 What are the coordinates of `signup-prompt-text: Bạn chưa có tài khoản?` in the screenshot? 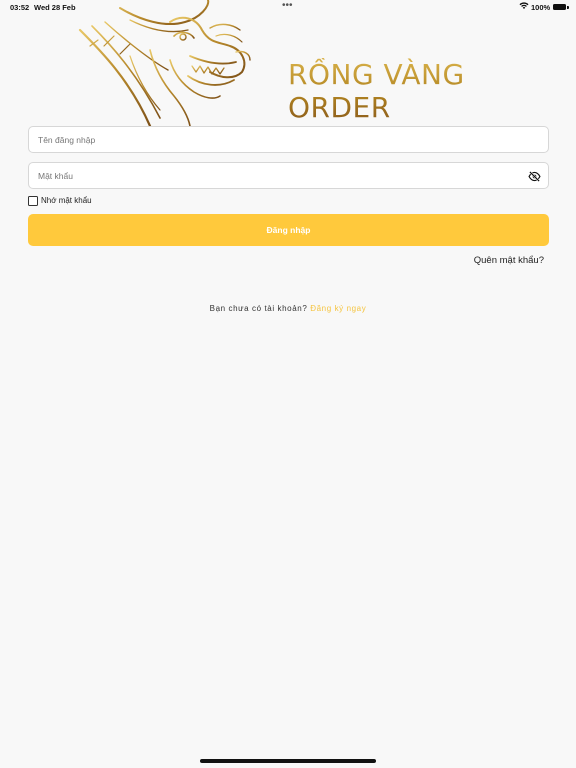 It's located at (258, 308).